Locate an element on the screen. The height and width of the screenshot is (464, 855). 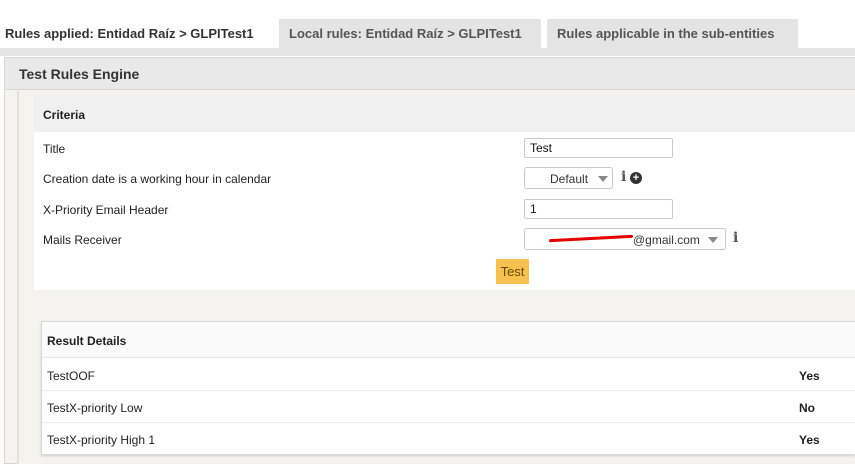
result-rule-name: TestX-priority Low is located at coordinates (95, 408).